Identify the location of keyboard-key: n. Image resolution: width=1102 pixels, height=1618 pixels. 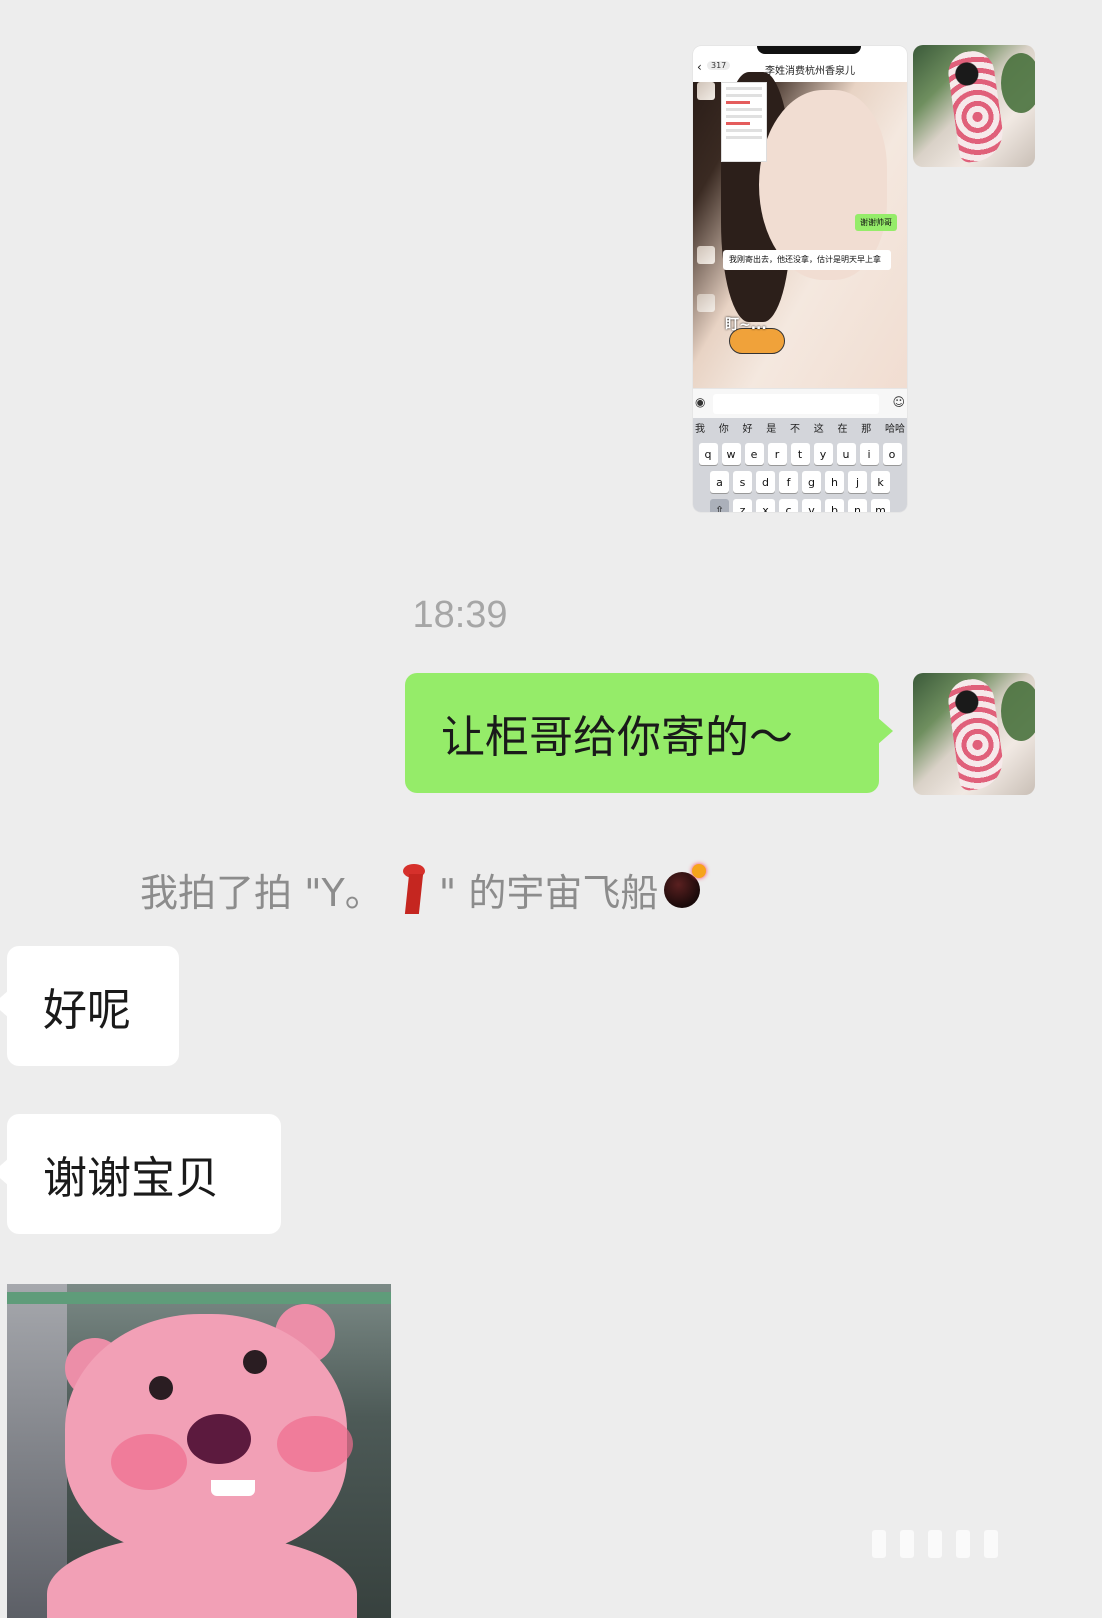
(857, 505).